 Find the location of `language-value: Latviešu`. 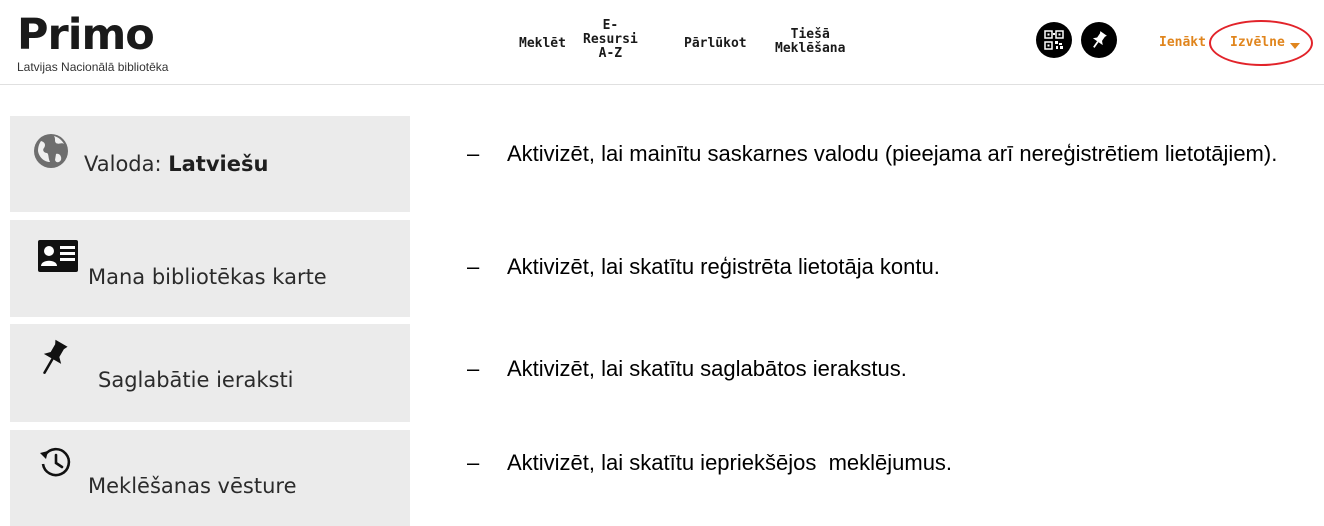

language-value: Latviešu is located at coordinates (218, 164).